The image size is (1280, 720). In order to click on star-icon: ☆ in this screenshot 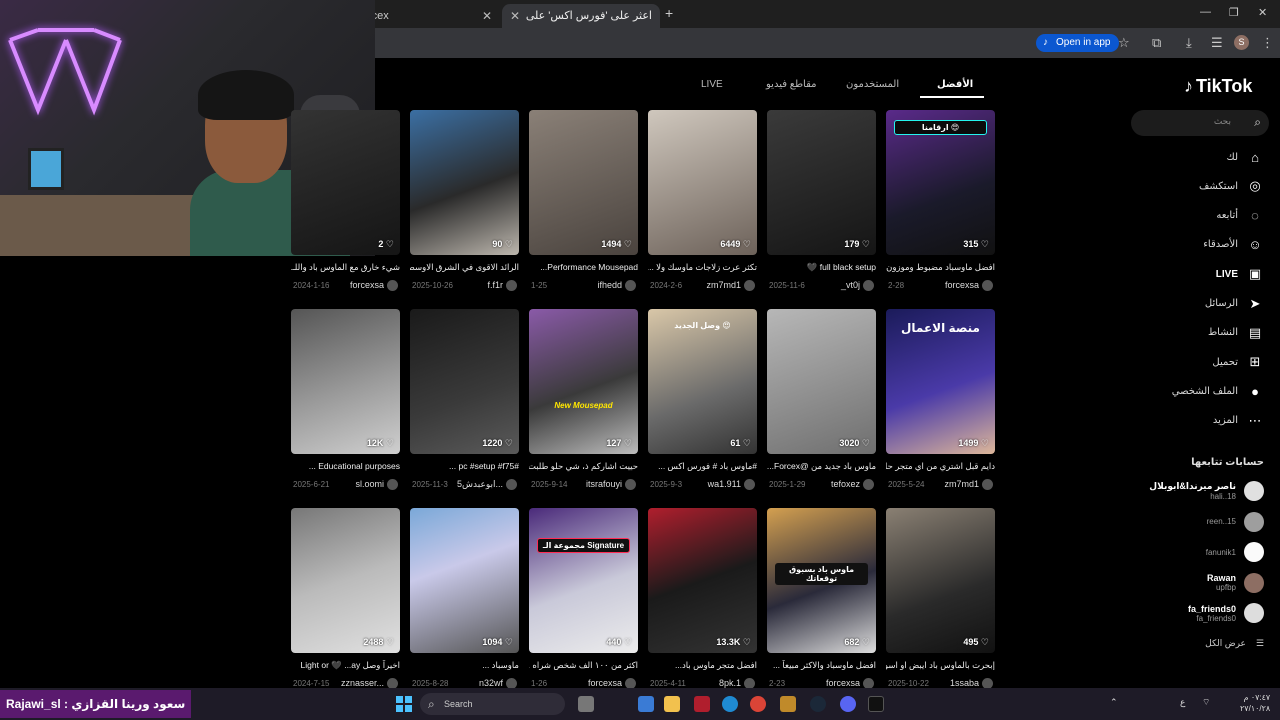, I will do `click(1124, 43)`.